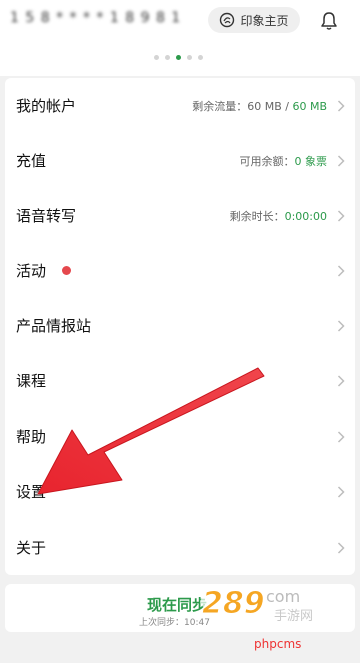  What do you see at coordinates (264, 20) in the screenshot?
I see `home-page-label: 印象主页` at bounding box center [264, 20].